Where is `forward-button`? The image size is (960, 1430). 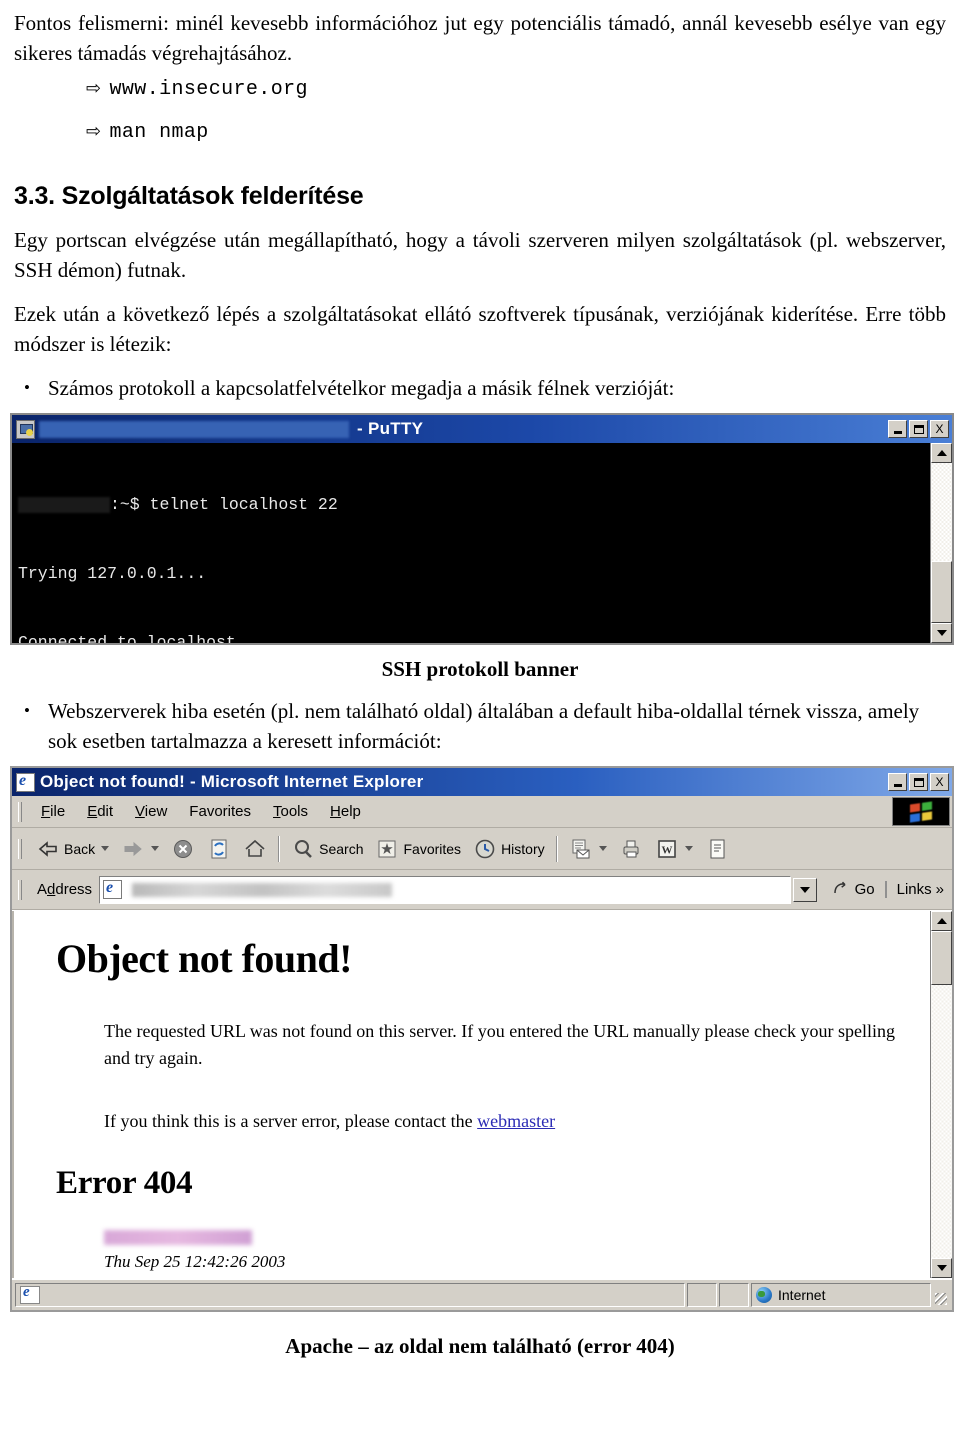
forward-button is located at coordinates (140, 849).